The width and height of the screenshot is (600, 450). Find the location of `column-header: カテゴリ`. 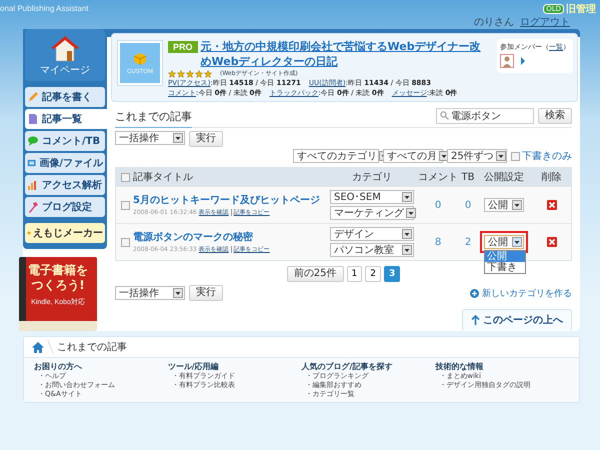

column-header: カテゴリ is located at coordinates (372, 177).